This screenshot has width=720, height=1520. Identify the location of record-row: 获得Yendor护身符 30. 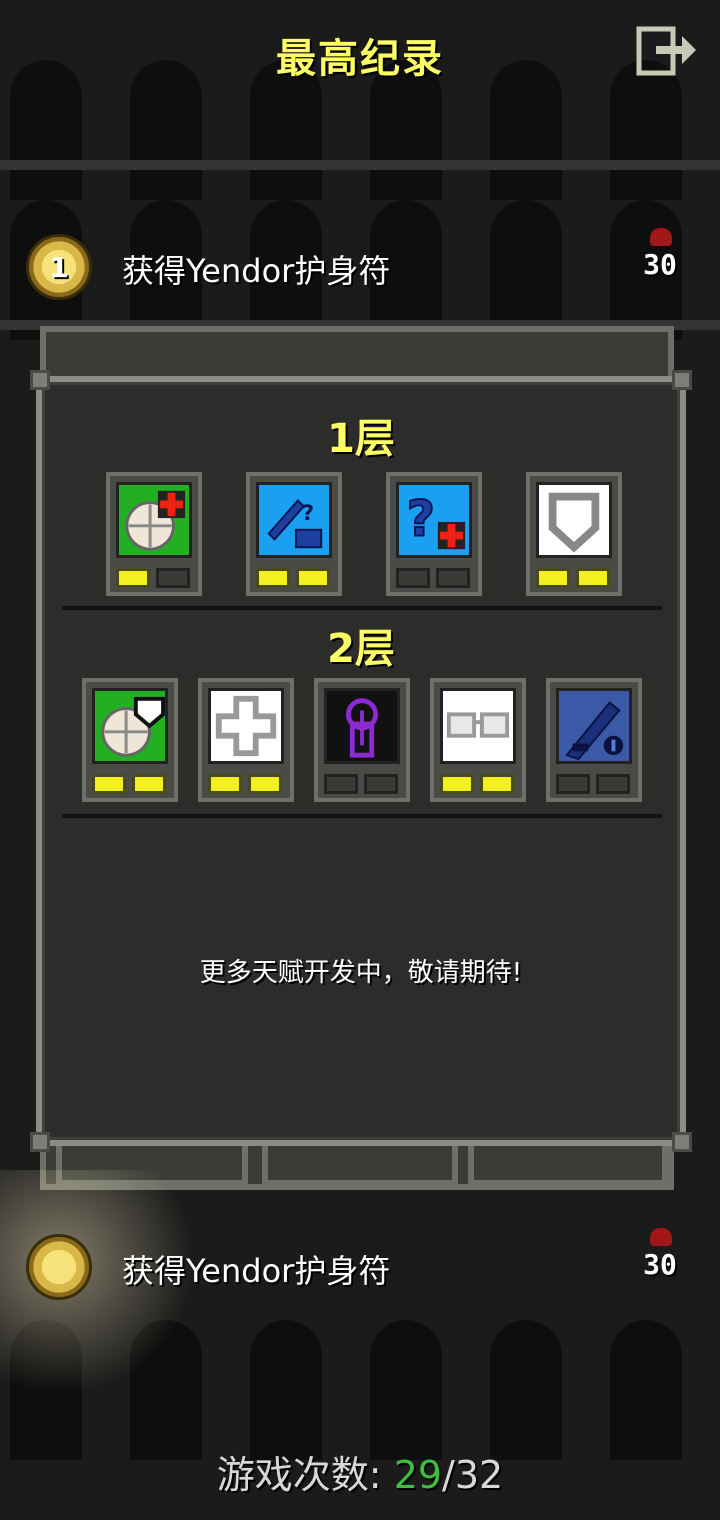
(360, 1266).